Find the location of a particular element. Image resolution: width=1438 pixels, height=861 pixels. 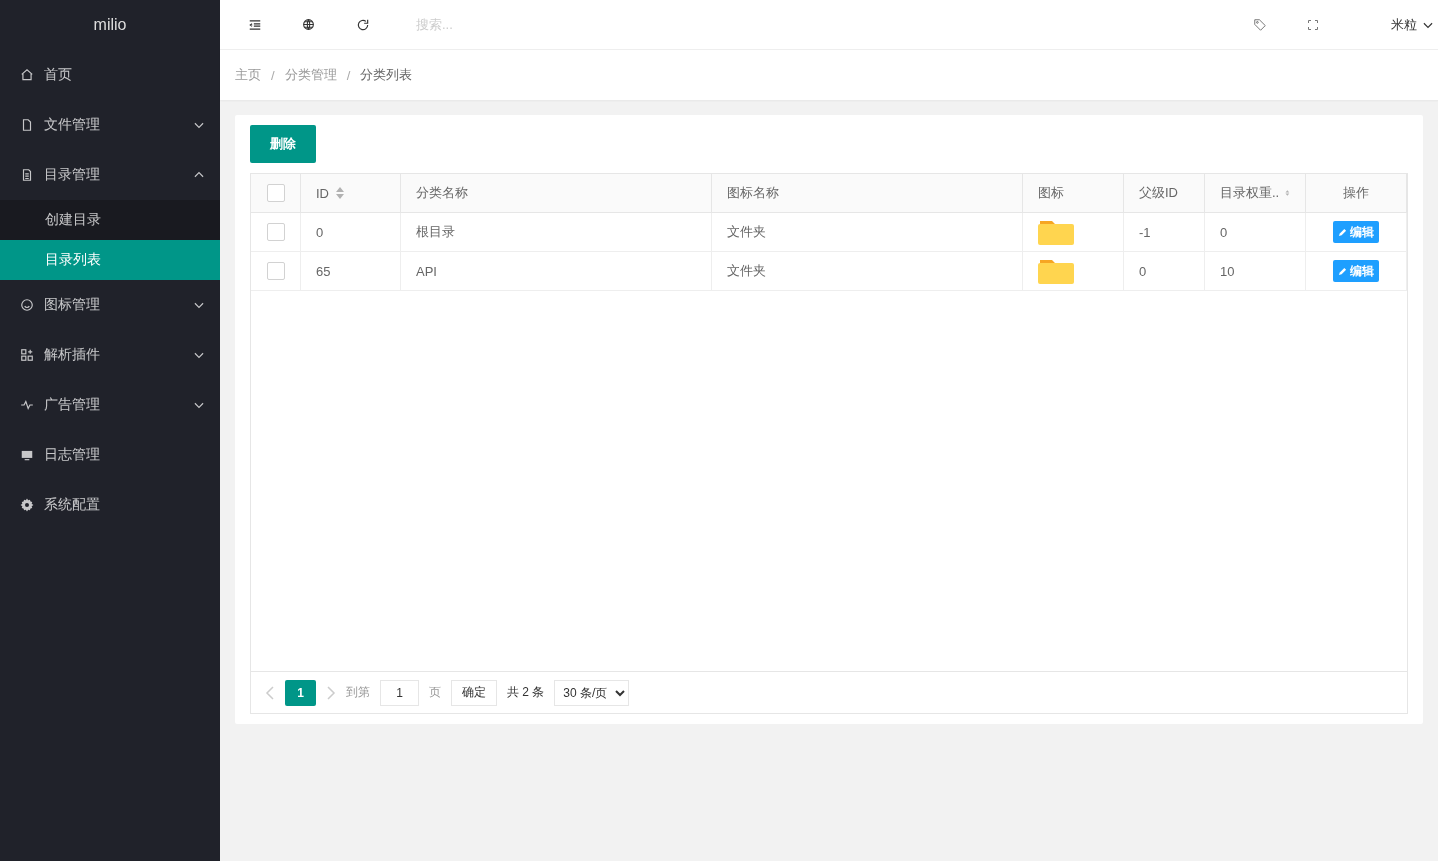

breadcrumb-link: 分类列表 is located at coordinates (386, 75).